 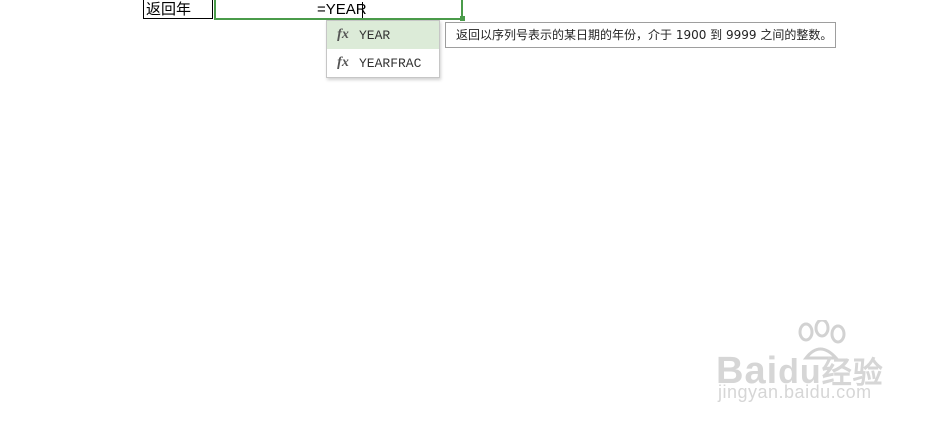 I want to click on formula-edit-cell: =YEAR, so click(x=338, y=10).